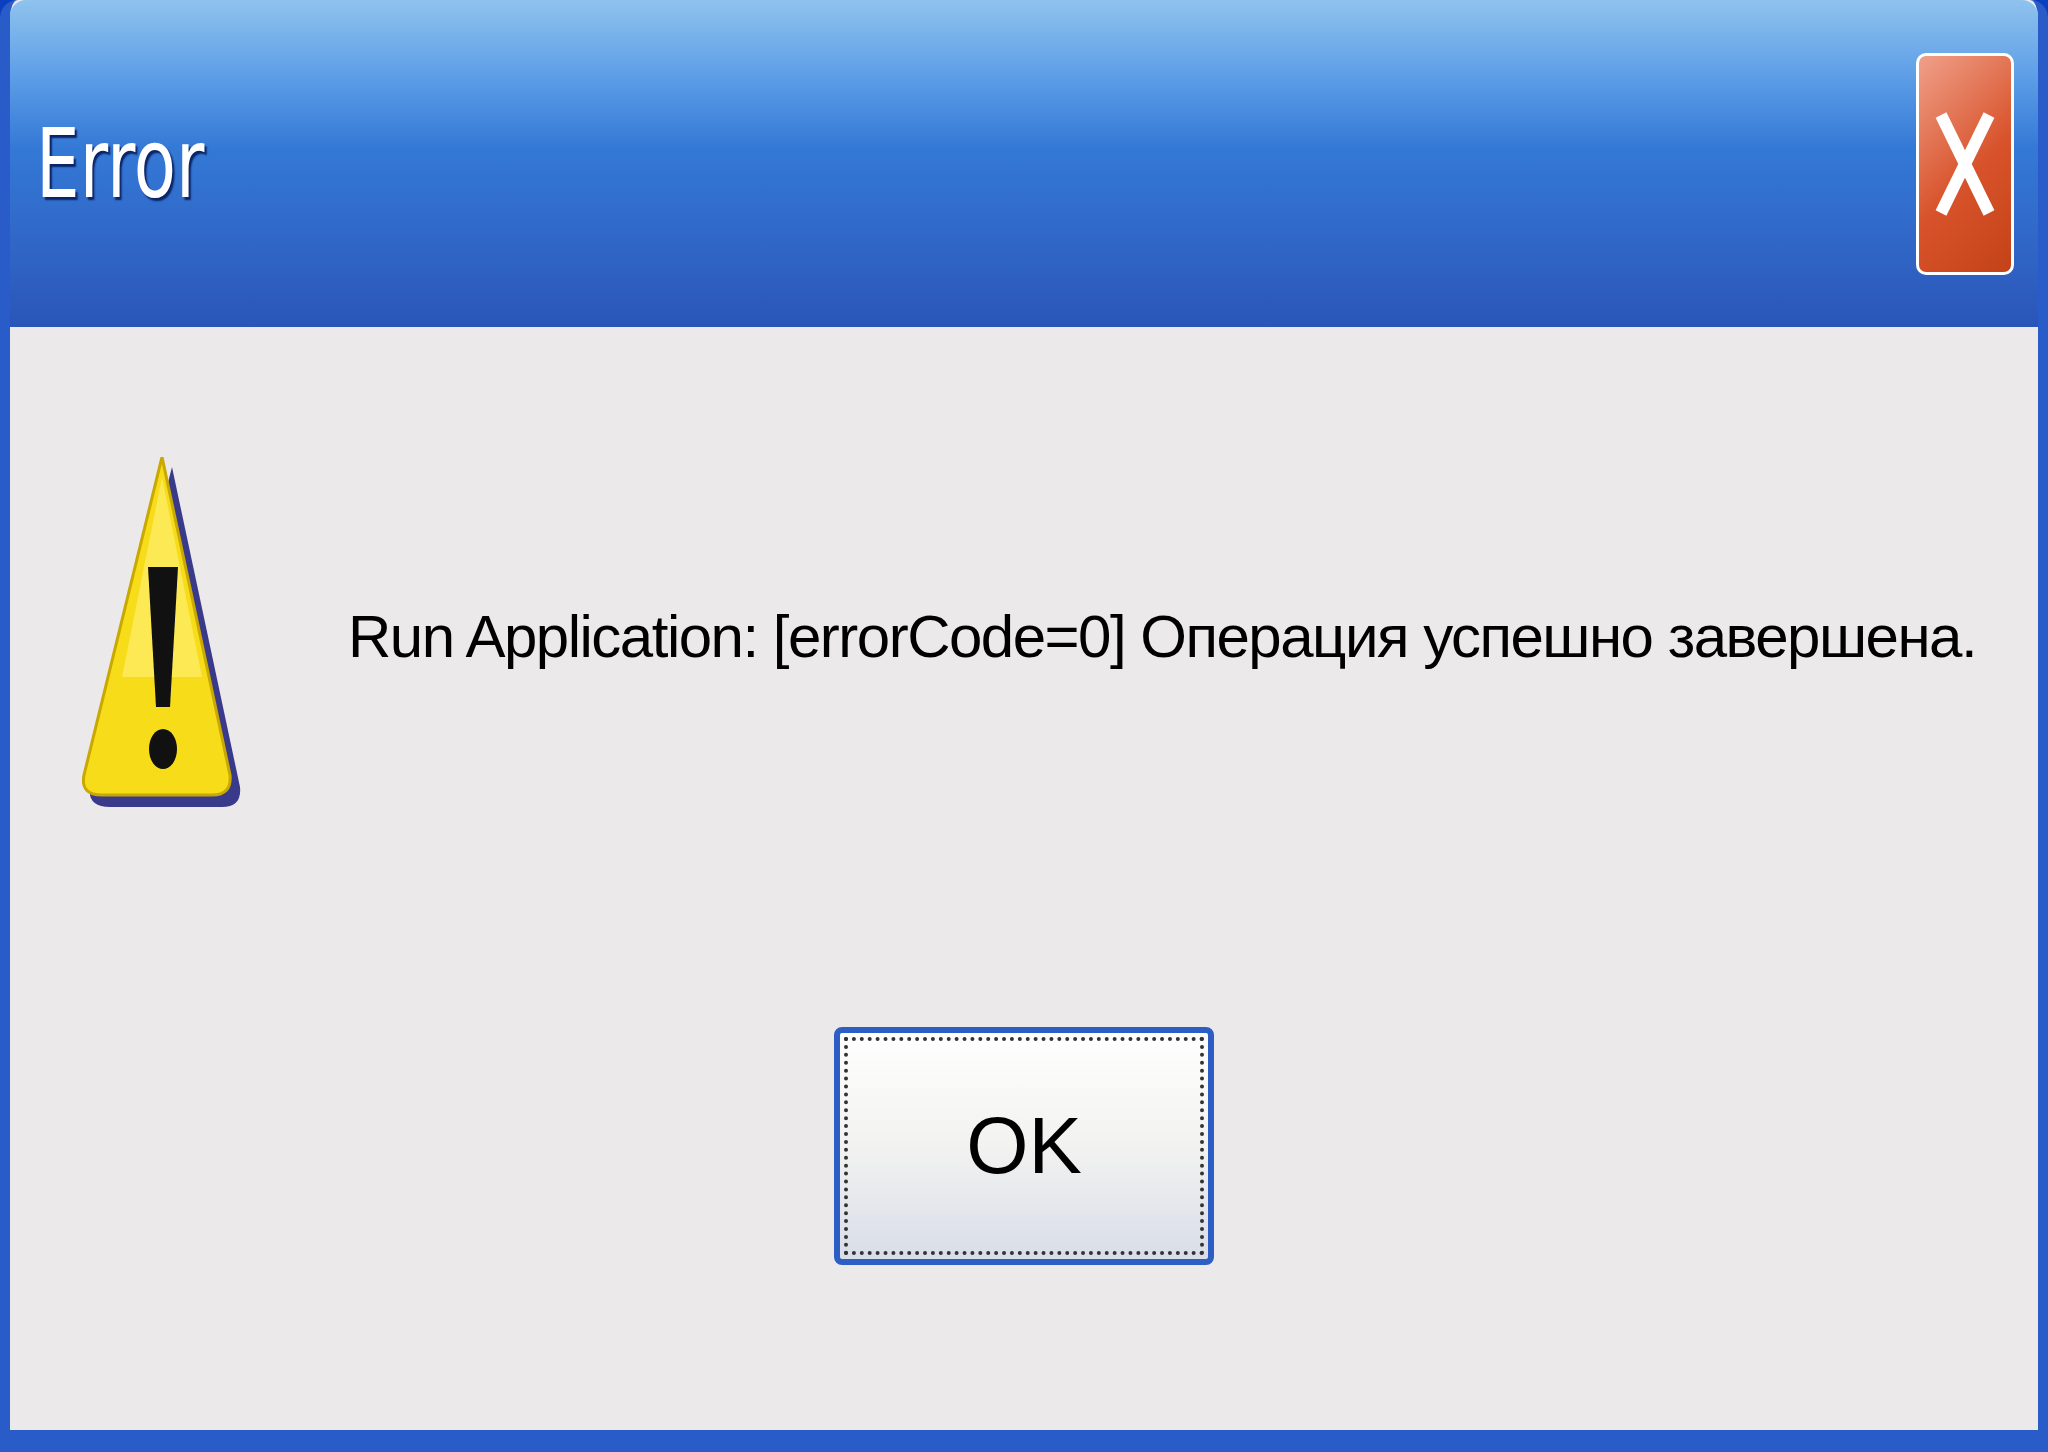 This screenshot has width=2048, height=1452. Describe the element at coordinates (120, 164) in the screenshot. I see `window-title: Error` at that location.